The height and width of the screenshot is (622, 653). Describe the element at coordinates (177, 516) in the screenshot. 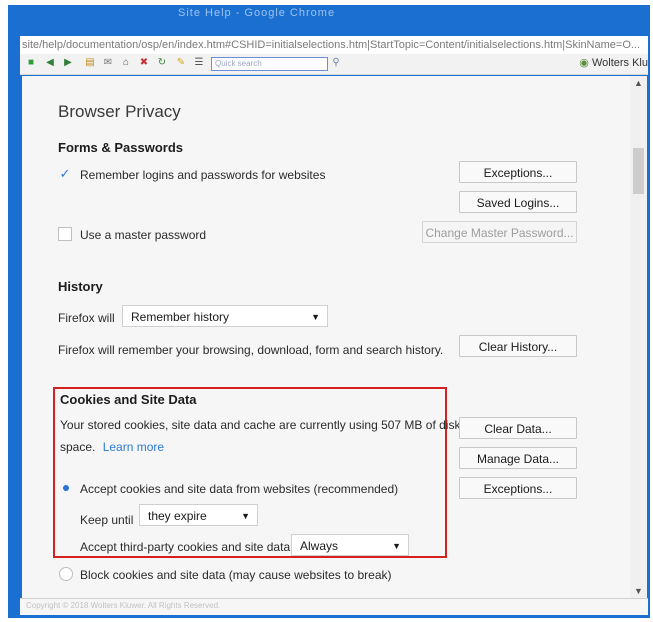

I see `keep-until-value: they expire` at that location.